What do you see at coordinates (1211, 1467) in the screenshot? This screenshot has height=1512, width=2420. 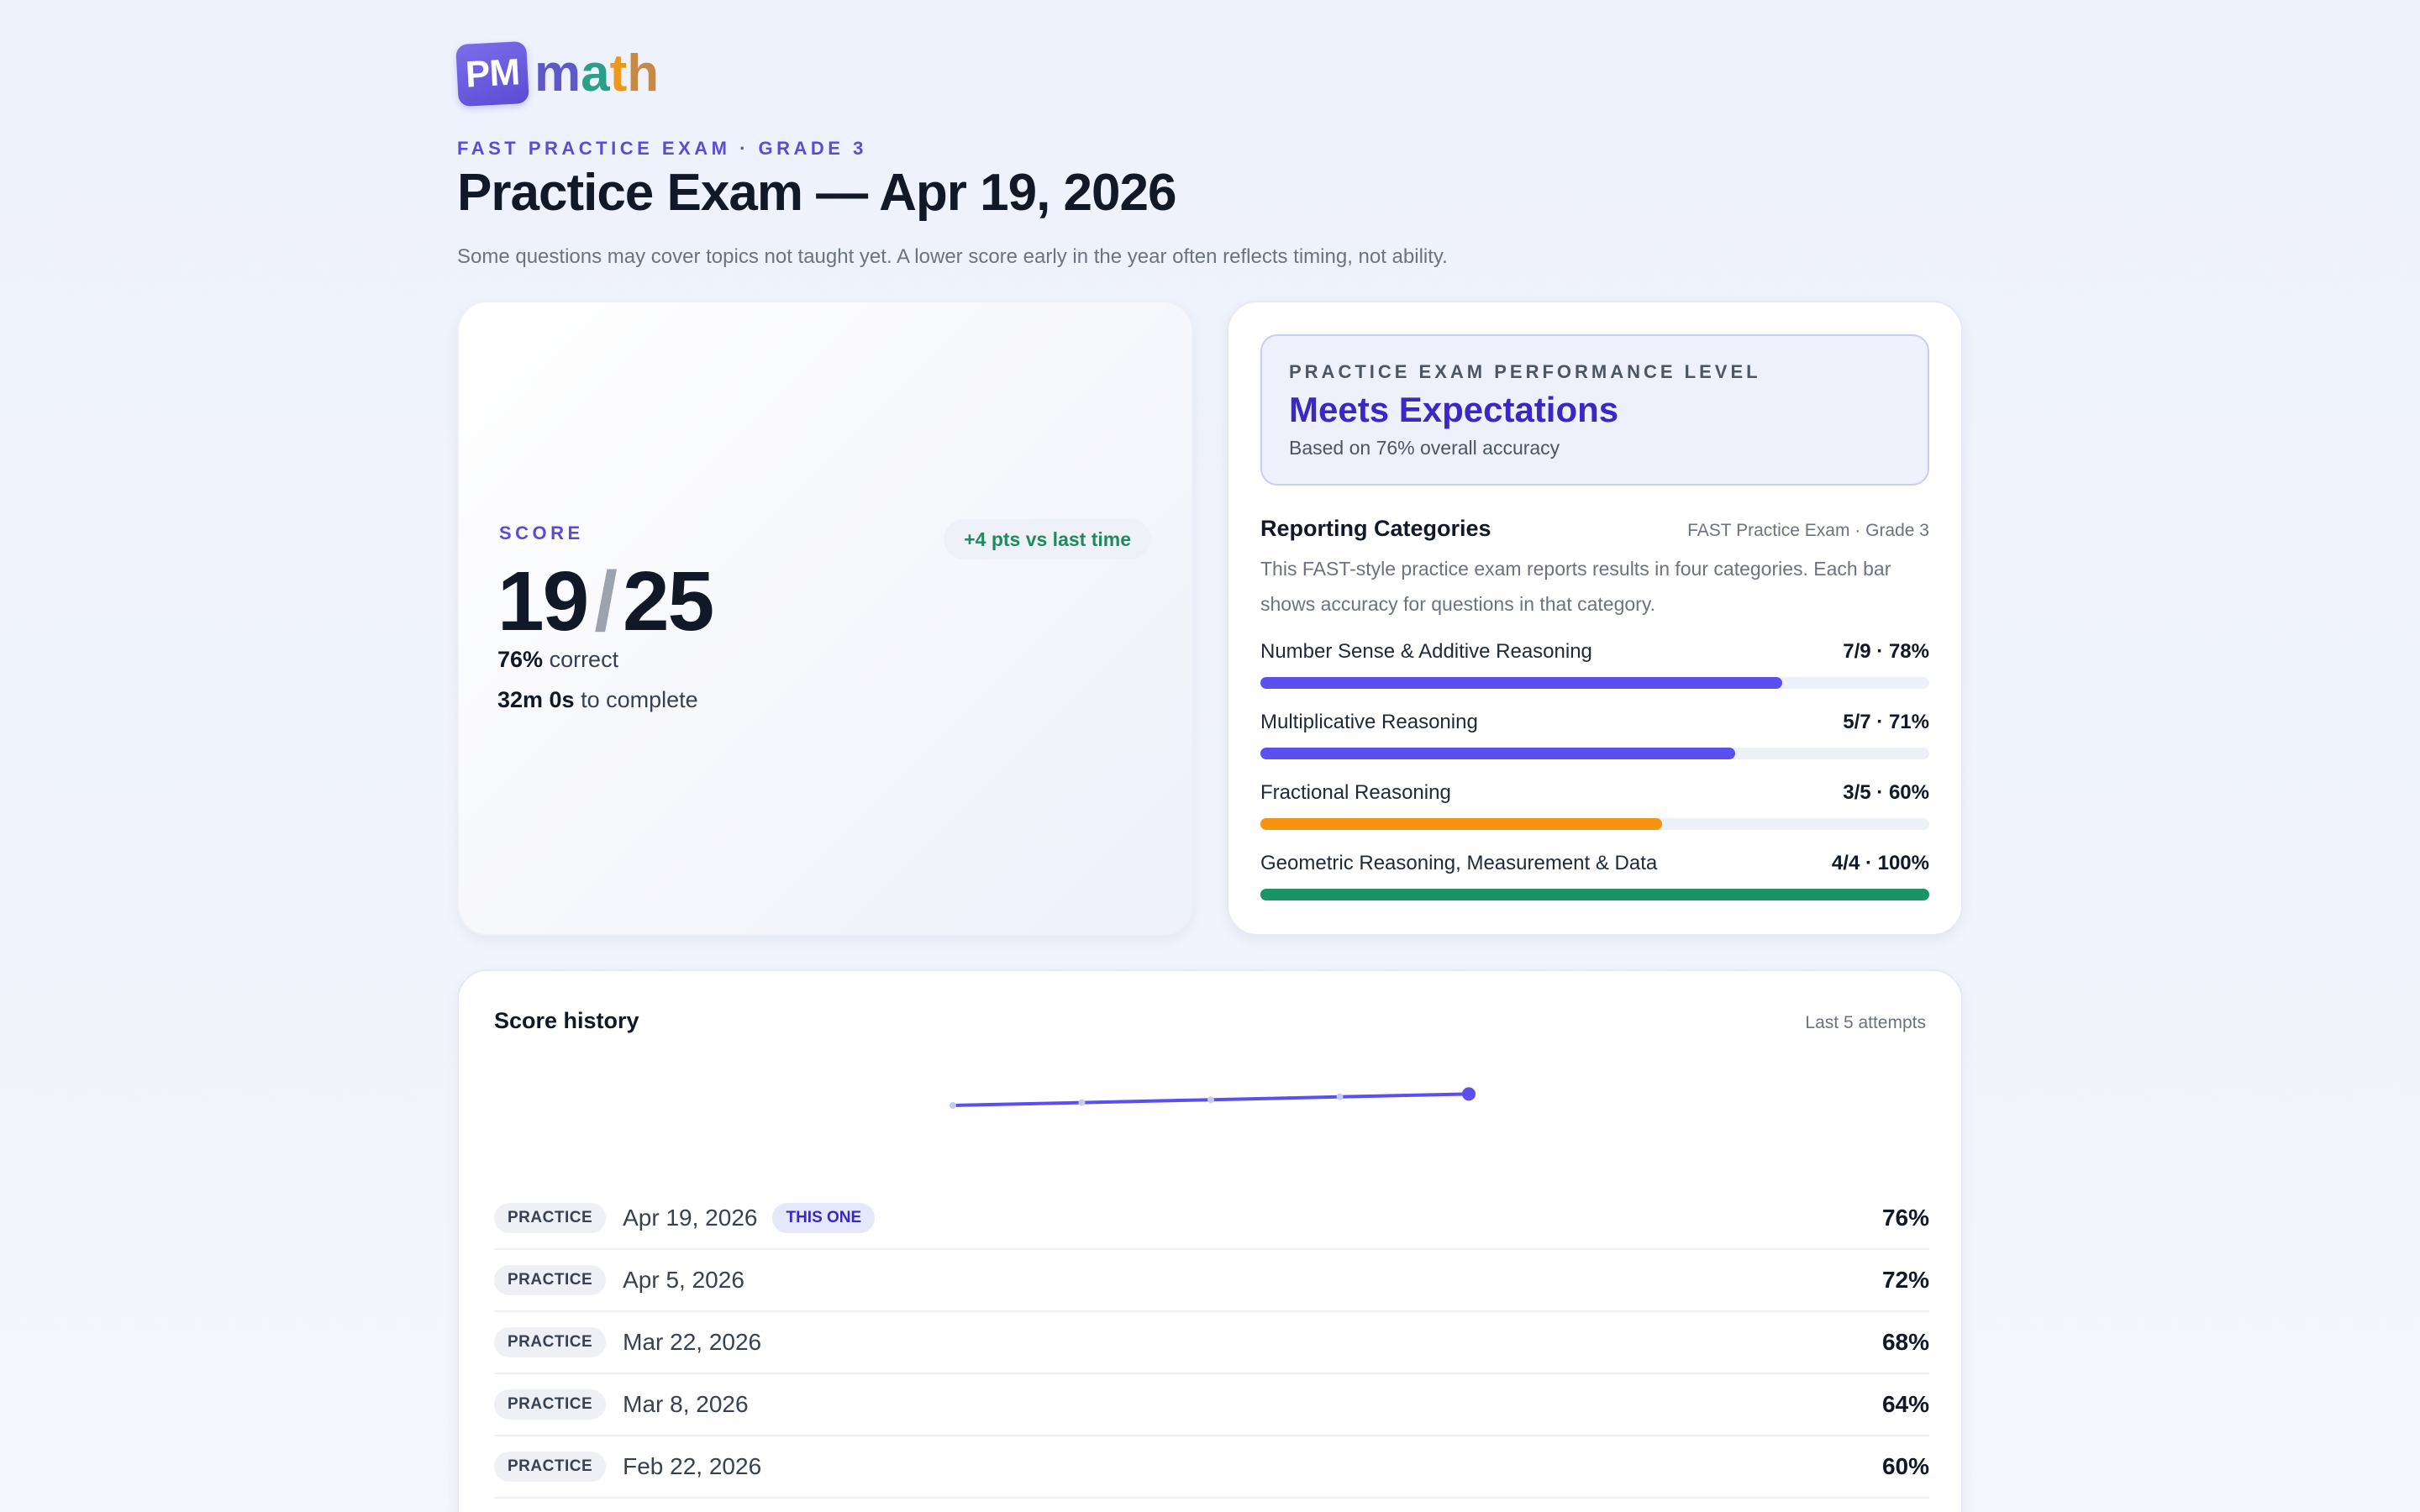 I see `history-row: PRACTICE Feb 22, 2026 60%` at bounding box center [1211, 1467].